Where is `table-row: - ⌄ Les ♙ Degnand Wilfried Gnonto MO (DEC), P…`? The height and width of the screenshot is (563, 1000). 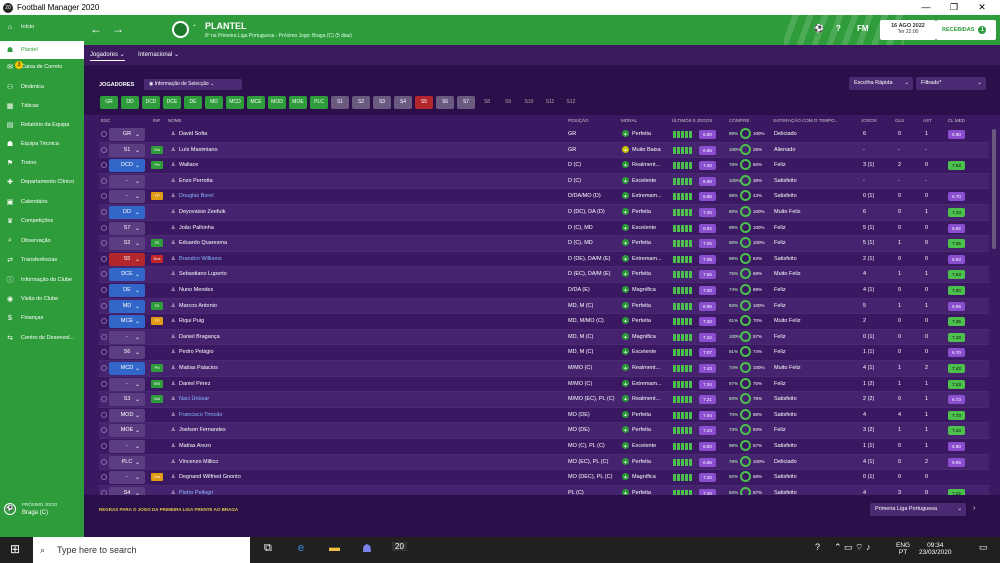
table-row: - ⌄ Les ♙ Degnand Wilfried Gnonto MO (DEC), P… is located at coordinates (544, 478).